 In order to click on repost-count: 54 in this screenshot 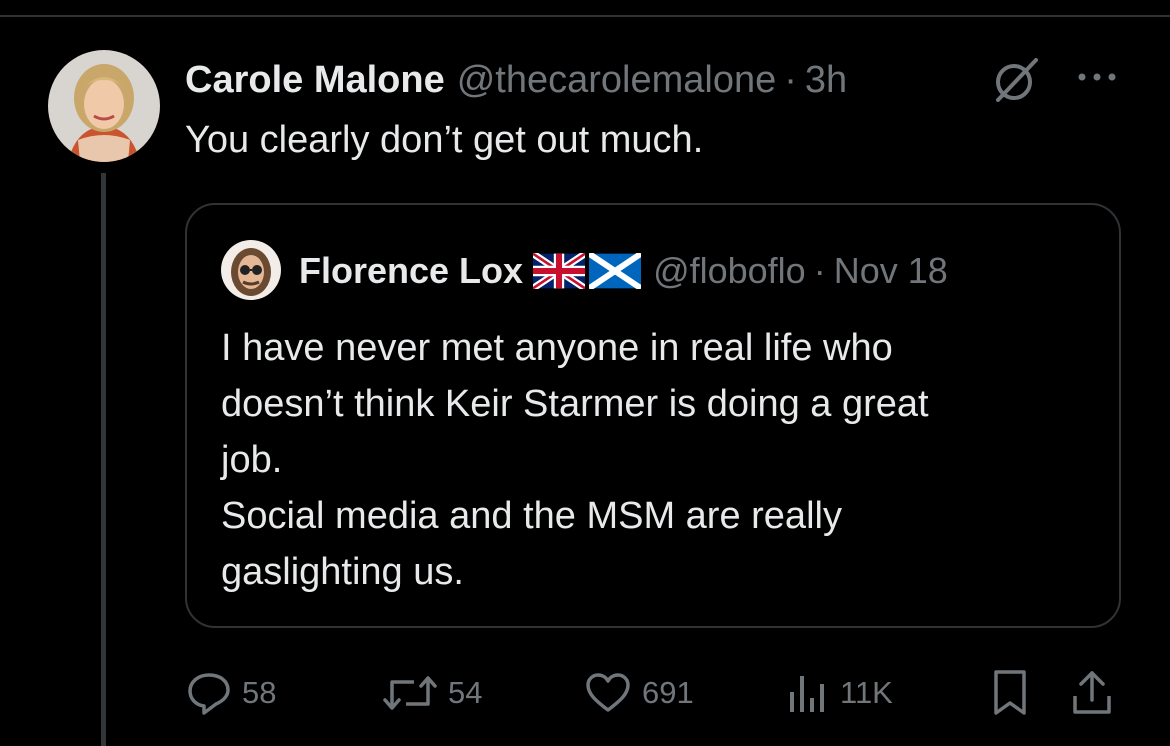, I will do `click(465, 692)`.